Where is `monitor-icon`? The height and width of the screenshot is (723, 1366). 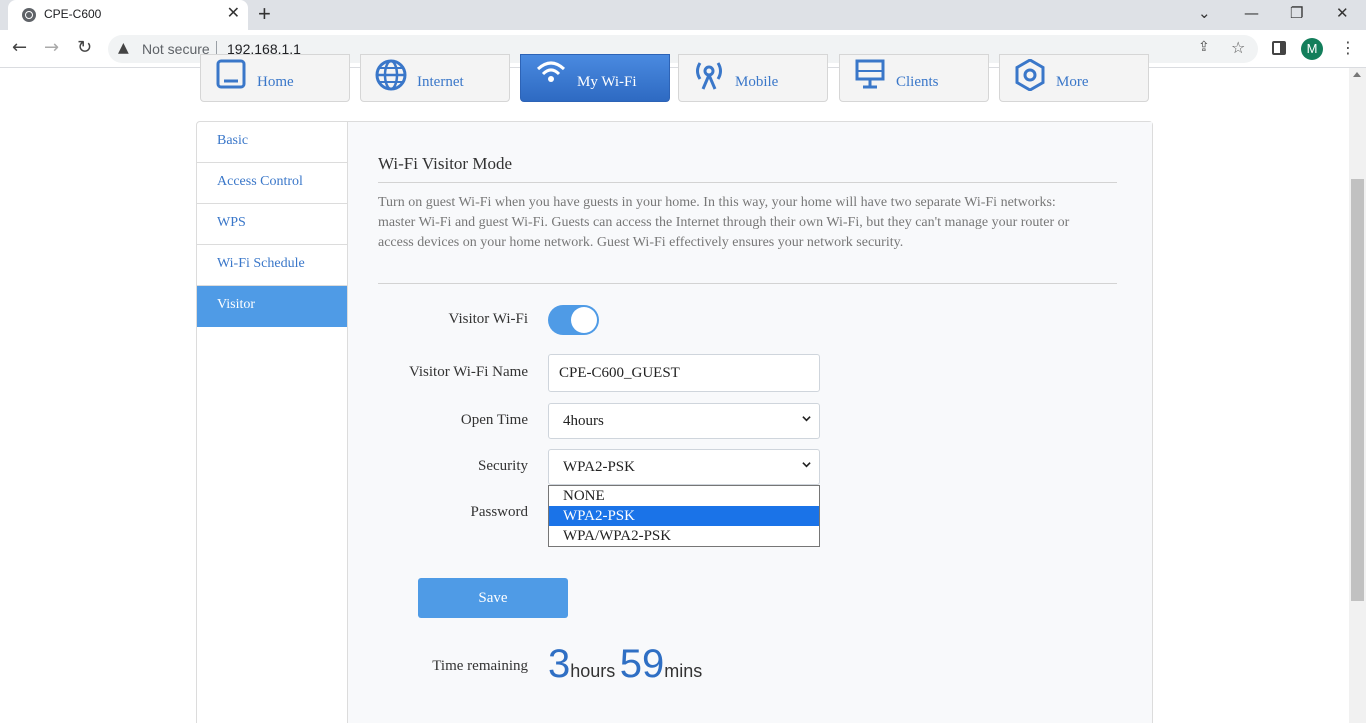
monitor-icon is located at coordinates (870, 74).